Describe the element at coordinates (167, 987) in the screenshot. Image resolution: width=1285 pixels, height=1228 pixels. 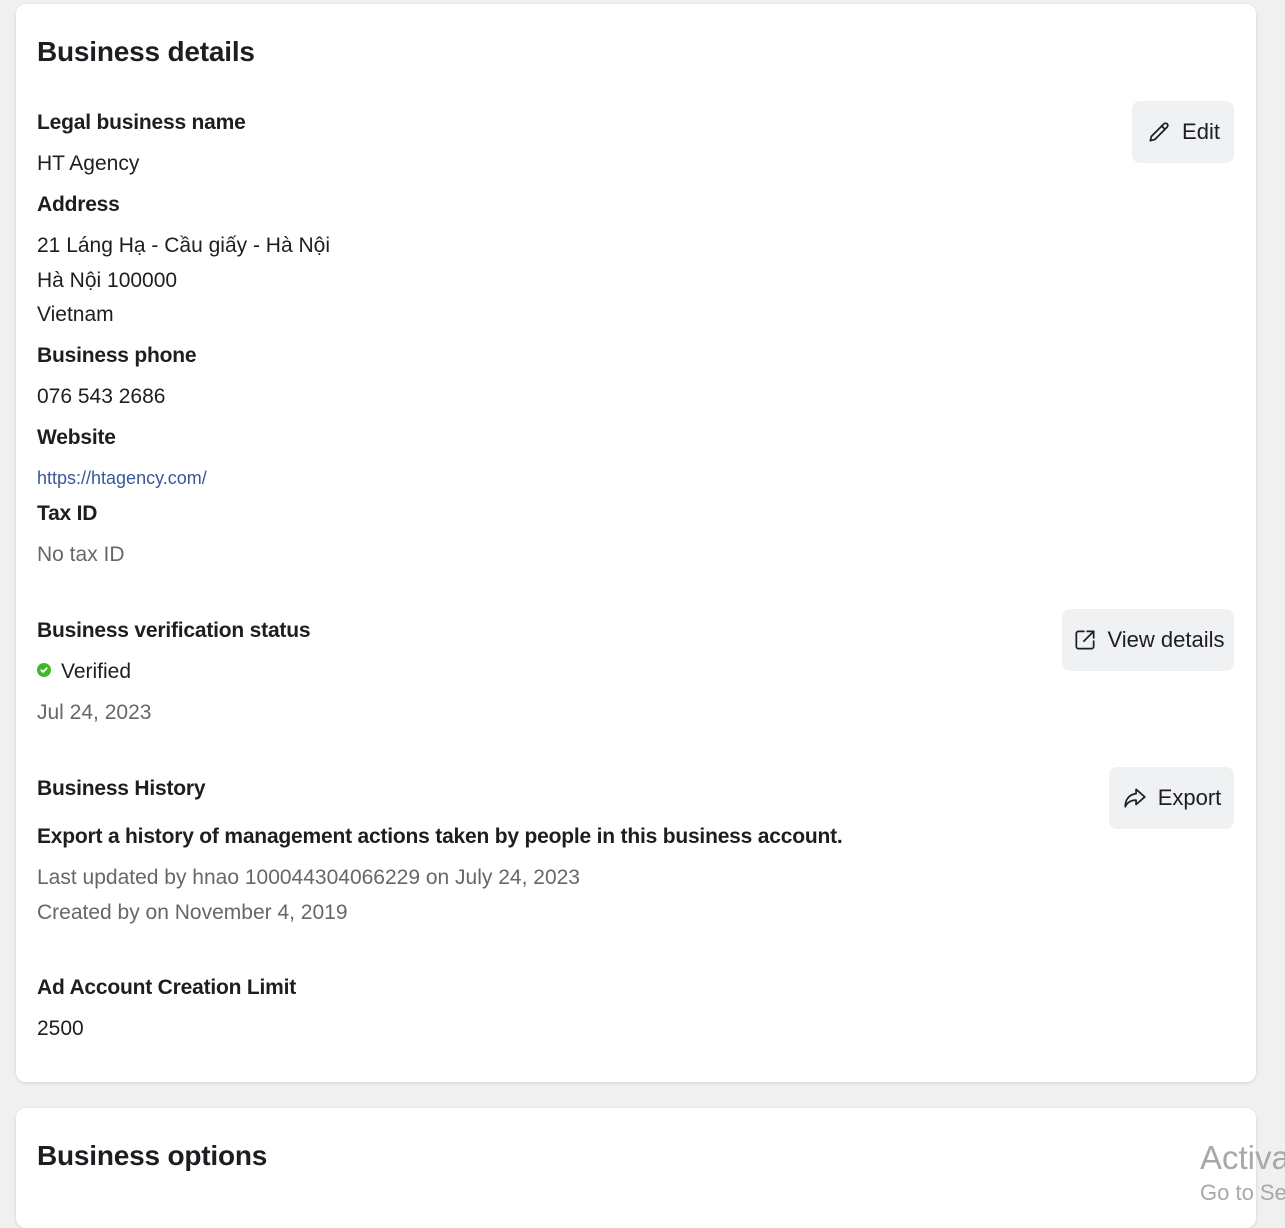
I see `ad-limit-label: Ad Account Creation Limit` at that location.